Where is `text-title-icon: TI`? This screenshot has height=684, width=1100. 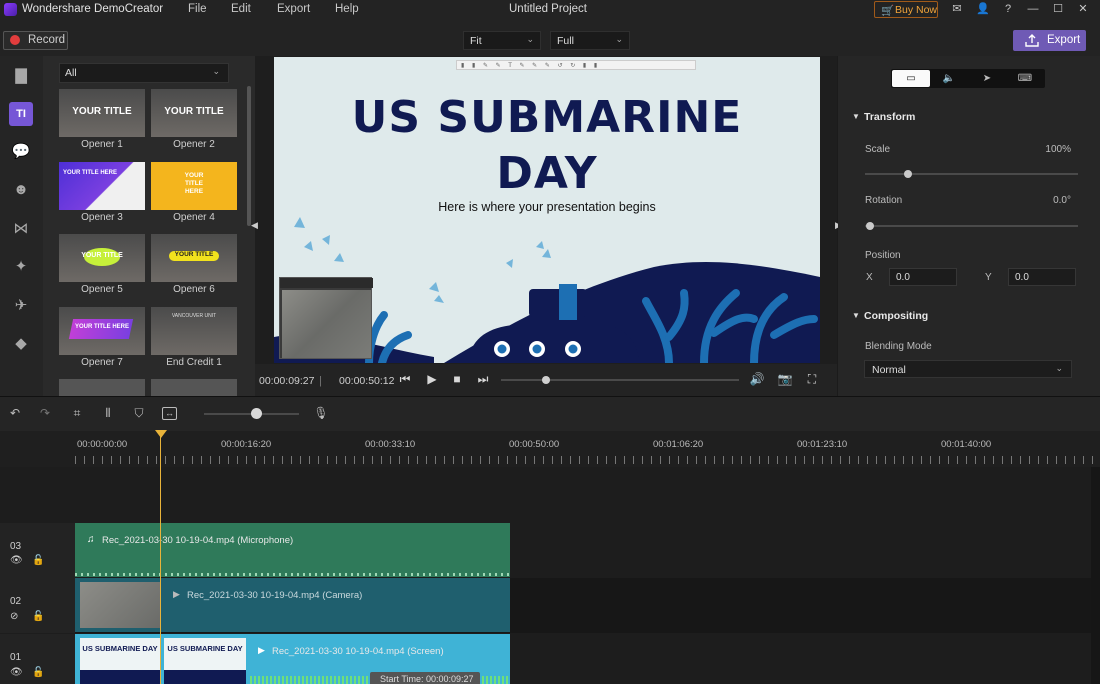
text-title-icon: TI is located at coordinates (21, 114).